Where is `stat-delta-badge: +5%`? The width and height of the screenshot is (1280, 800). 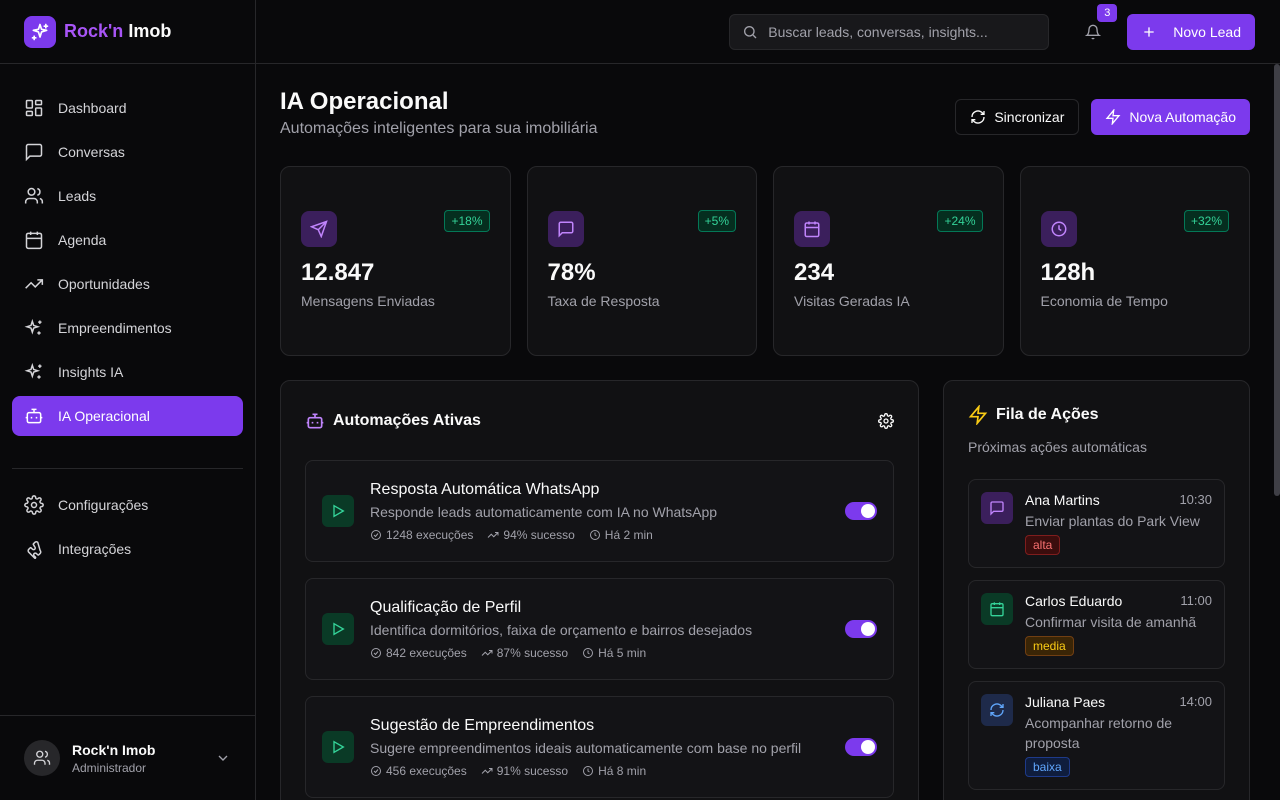 stat-delta-badge: +5% is located at coordinates (716, 221).